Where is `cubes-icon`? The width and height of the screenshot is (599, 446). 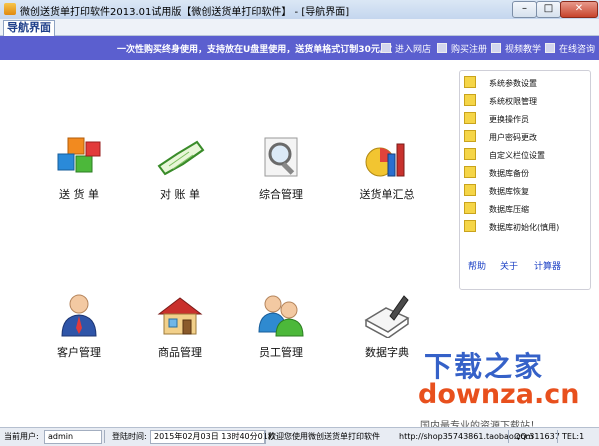
cubes-icon is located at coordinates (79, 155).